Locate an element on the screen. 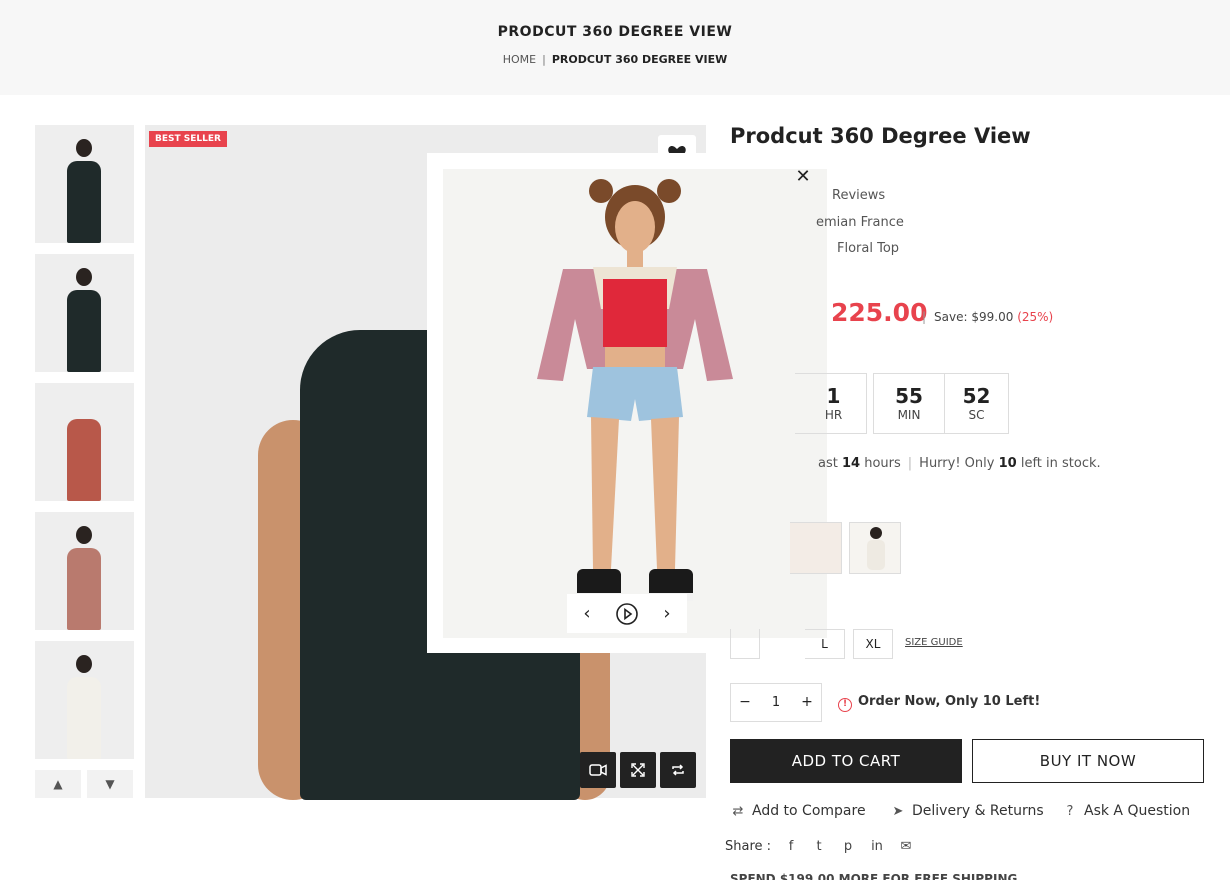 The image size is (1230, 880). color-swatch-white is located at coordinates (875, 548).